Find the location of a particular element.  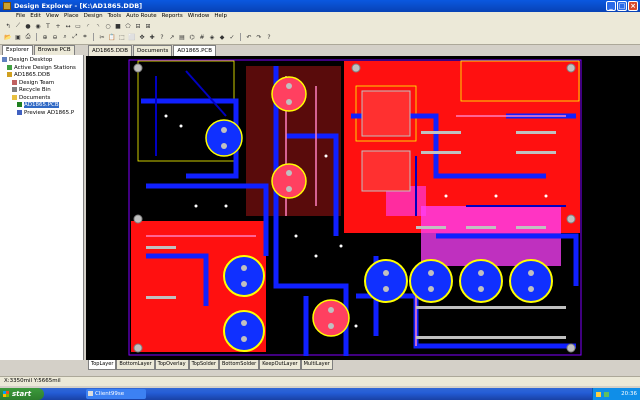

zoom-selected-icon: ⌗ is located at coordinates (85, 37).